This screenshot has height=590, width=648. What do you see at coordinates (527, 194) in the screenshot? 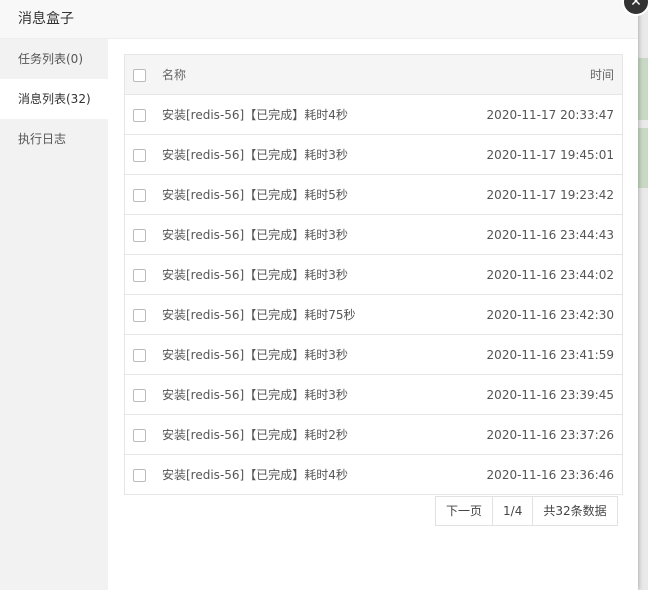
I see `row-time: 2020-11-17 19:23:42` at bounding box center [527, 194].